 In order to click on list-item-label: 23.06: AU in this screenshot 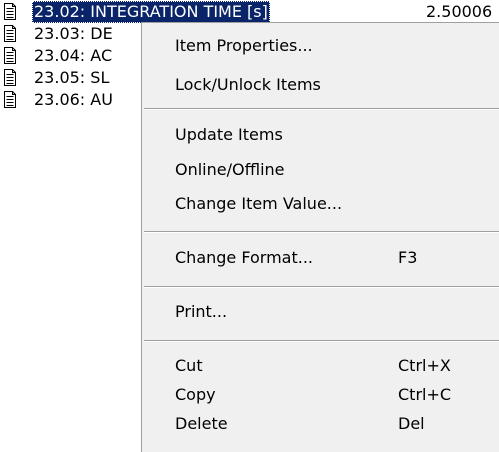, I will do `click(73, 100)`.